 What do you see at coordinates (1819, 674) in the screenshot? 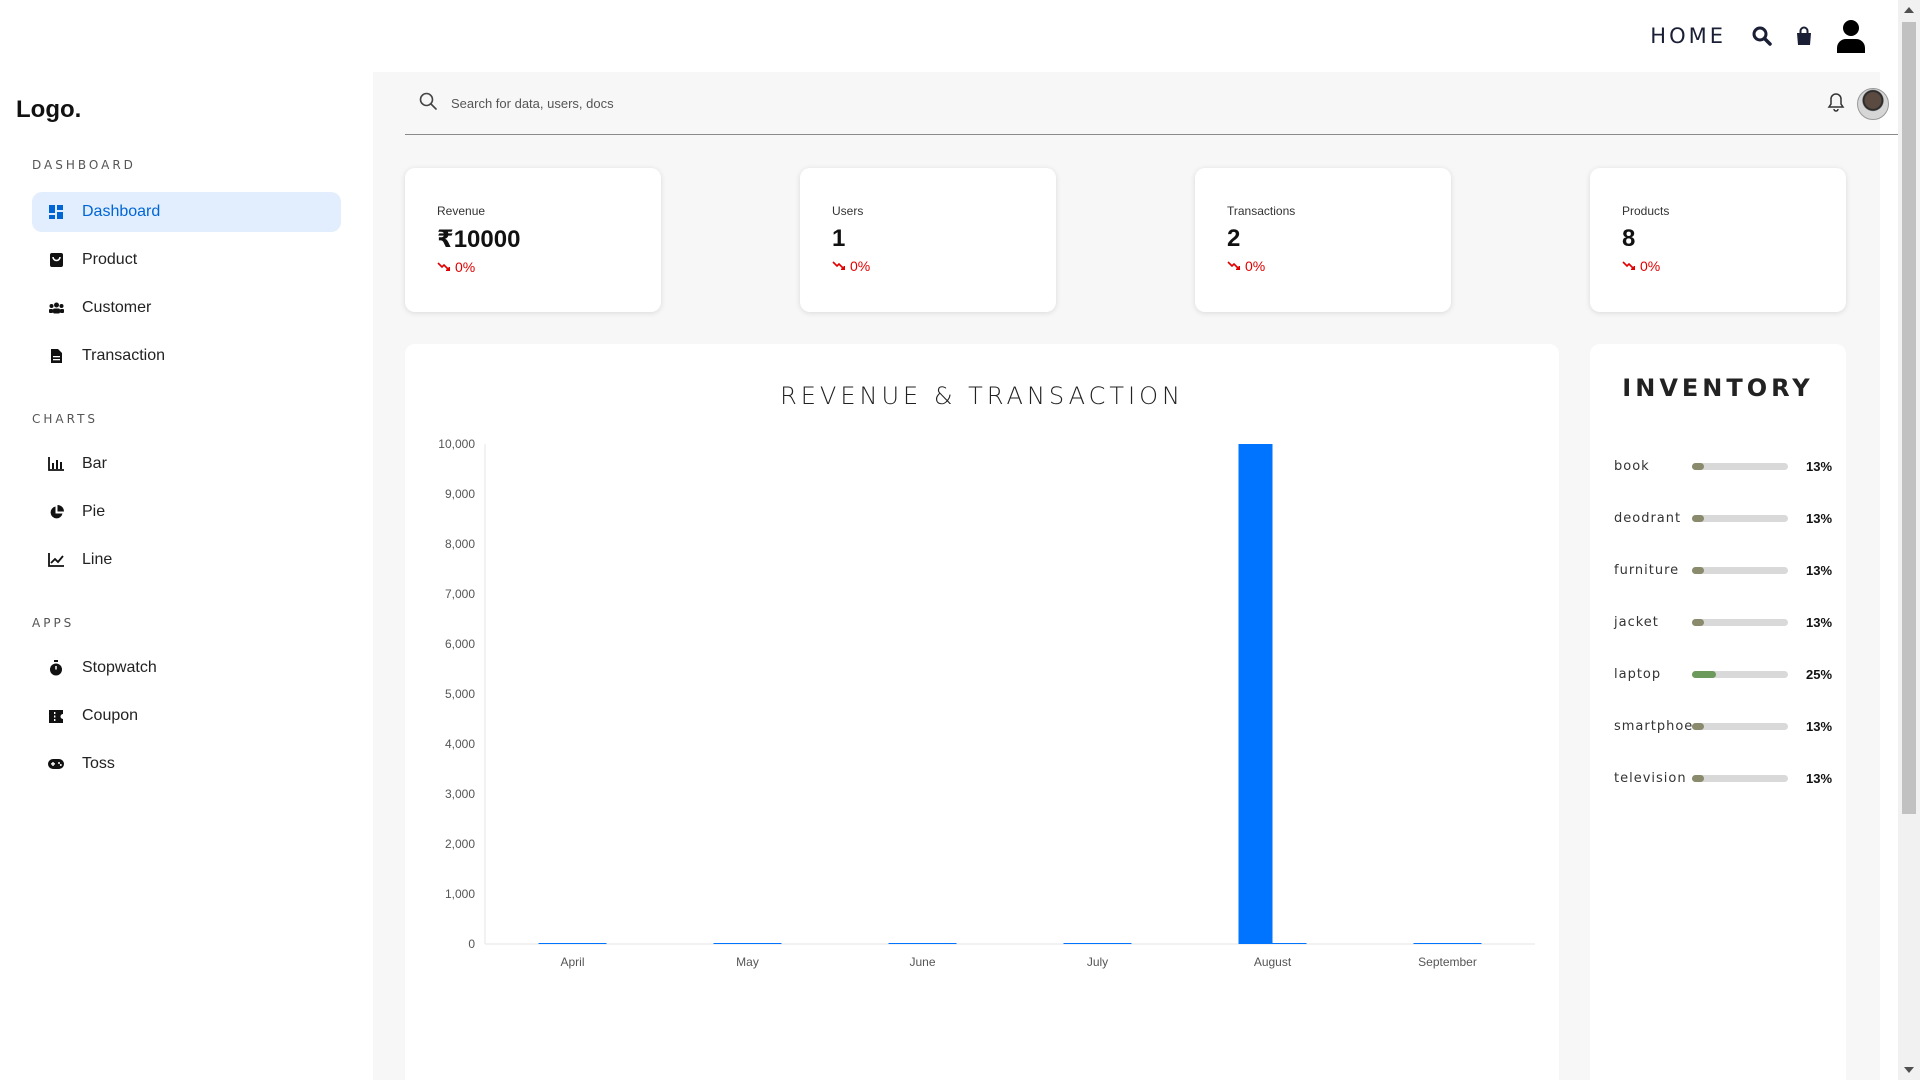
I see `inventory-item-percent: 25%` at bounding box center [1819, 674].